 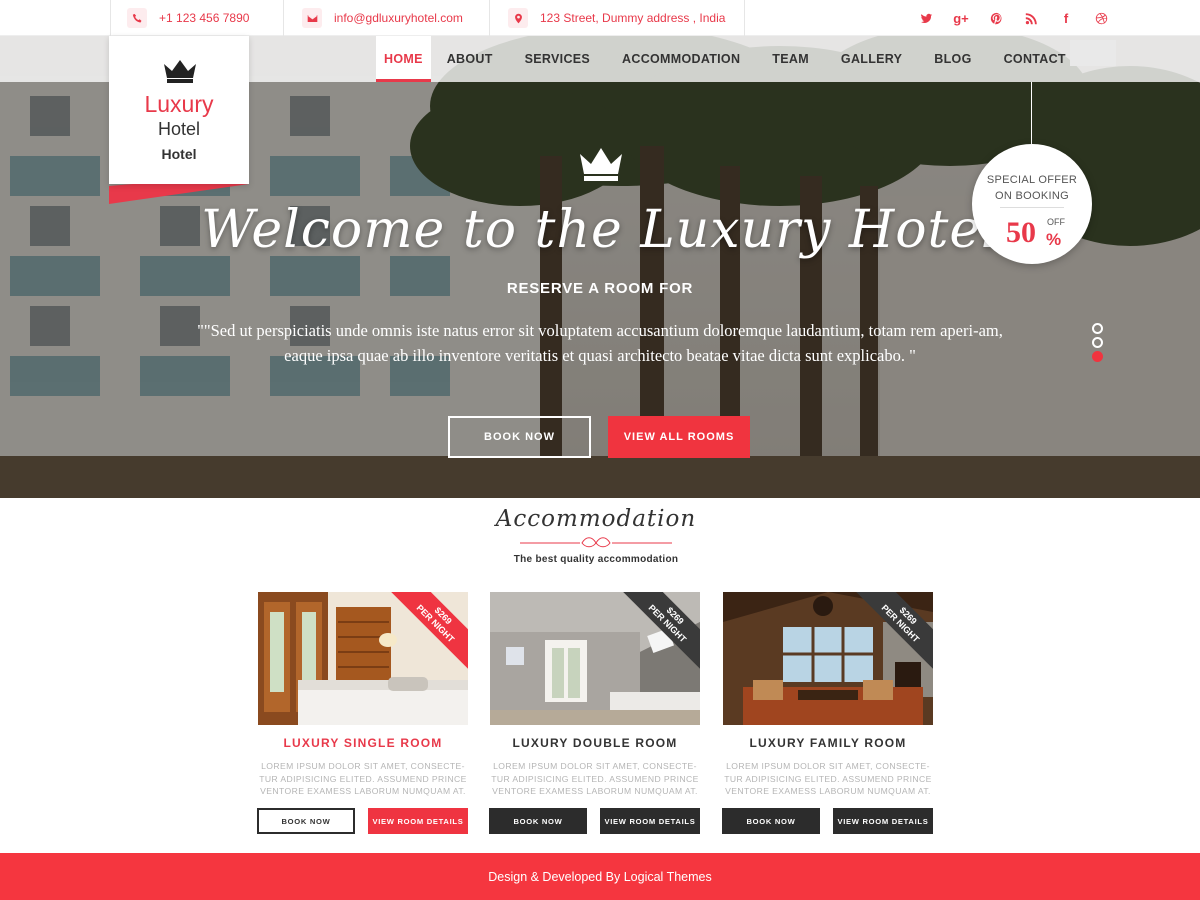 I want to click on offer-value: 50, so click(x=1021, y=232).